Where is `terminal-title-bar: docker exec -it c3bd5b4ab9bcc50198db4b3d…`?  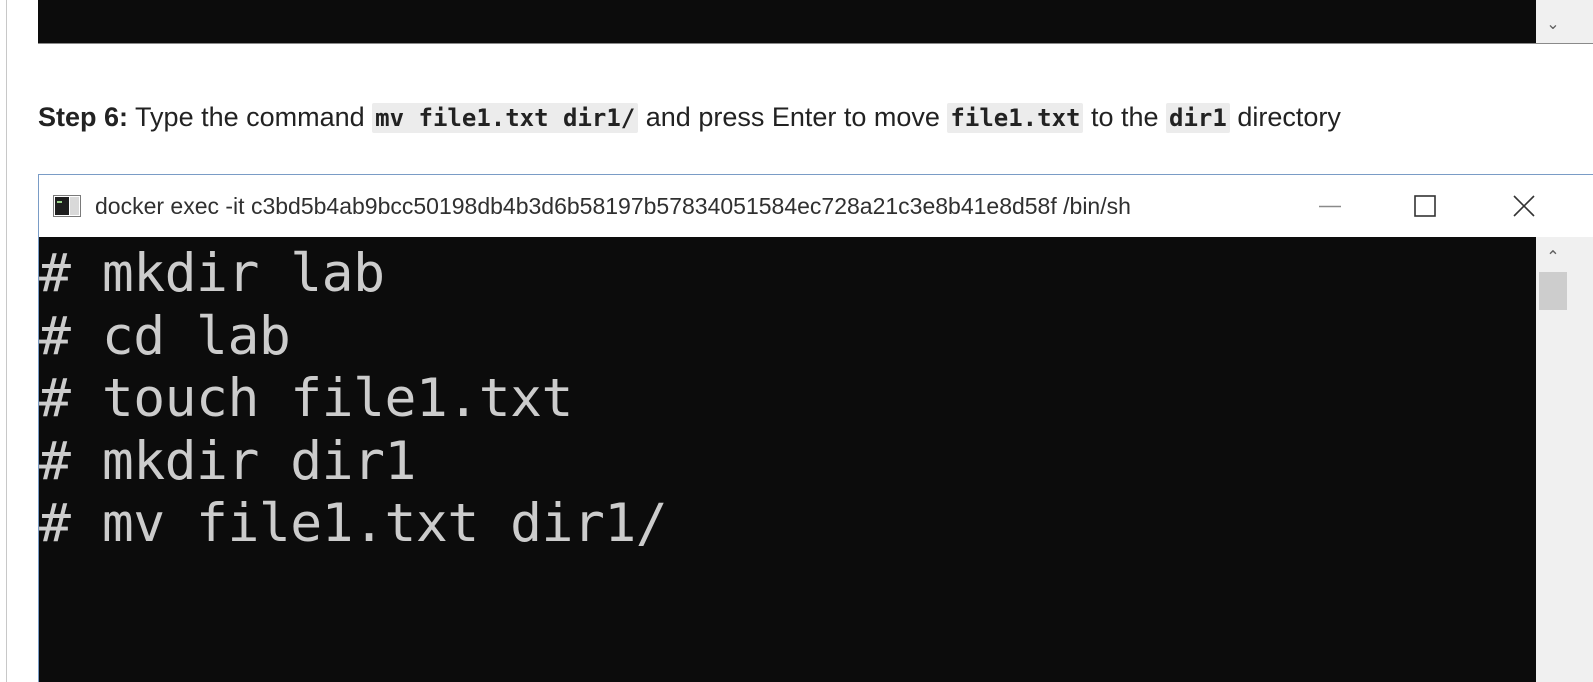
terminal-title-bar: docker exec -it c3bd5b4ab9bcc50198db4b3d… is located at coordinates (816, 206).